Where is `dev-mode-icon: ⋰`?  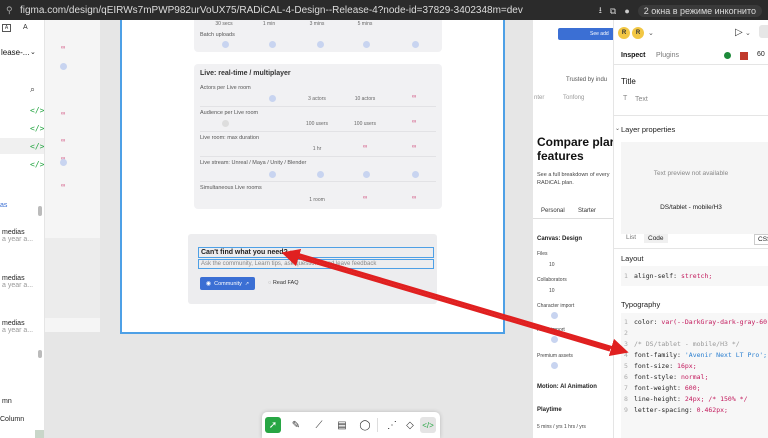
dev-mode-icon: ⋰ is located at coordinates (392, 425).